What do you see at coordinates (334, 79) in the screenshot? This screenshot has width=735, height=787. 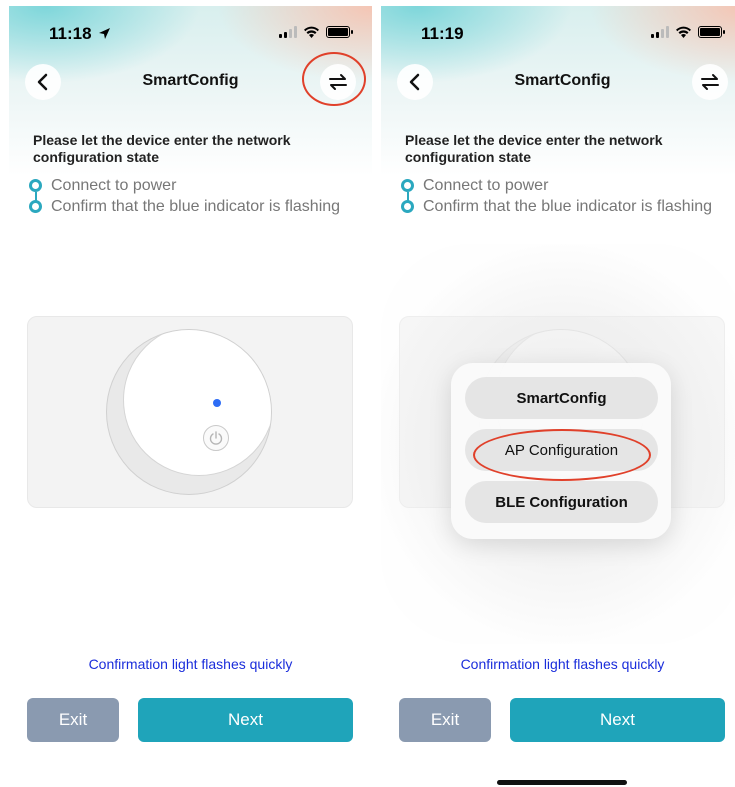 I see `annotation-circle-switch` at bounding box center [334, 79].